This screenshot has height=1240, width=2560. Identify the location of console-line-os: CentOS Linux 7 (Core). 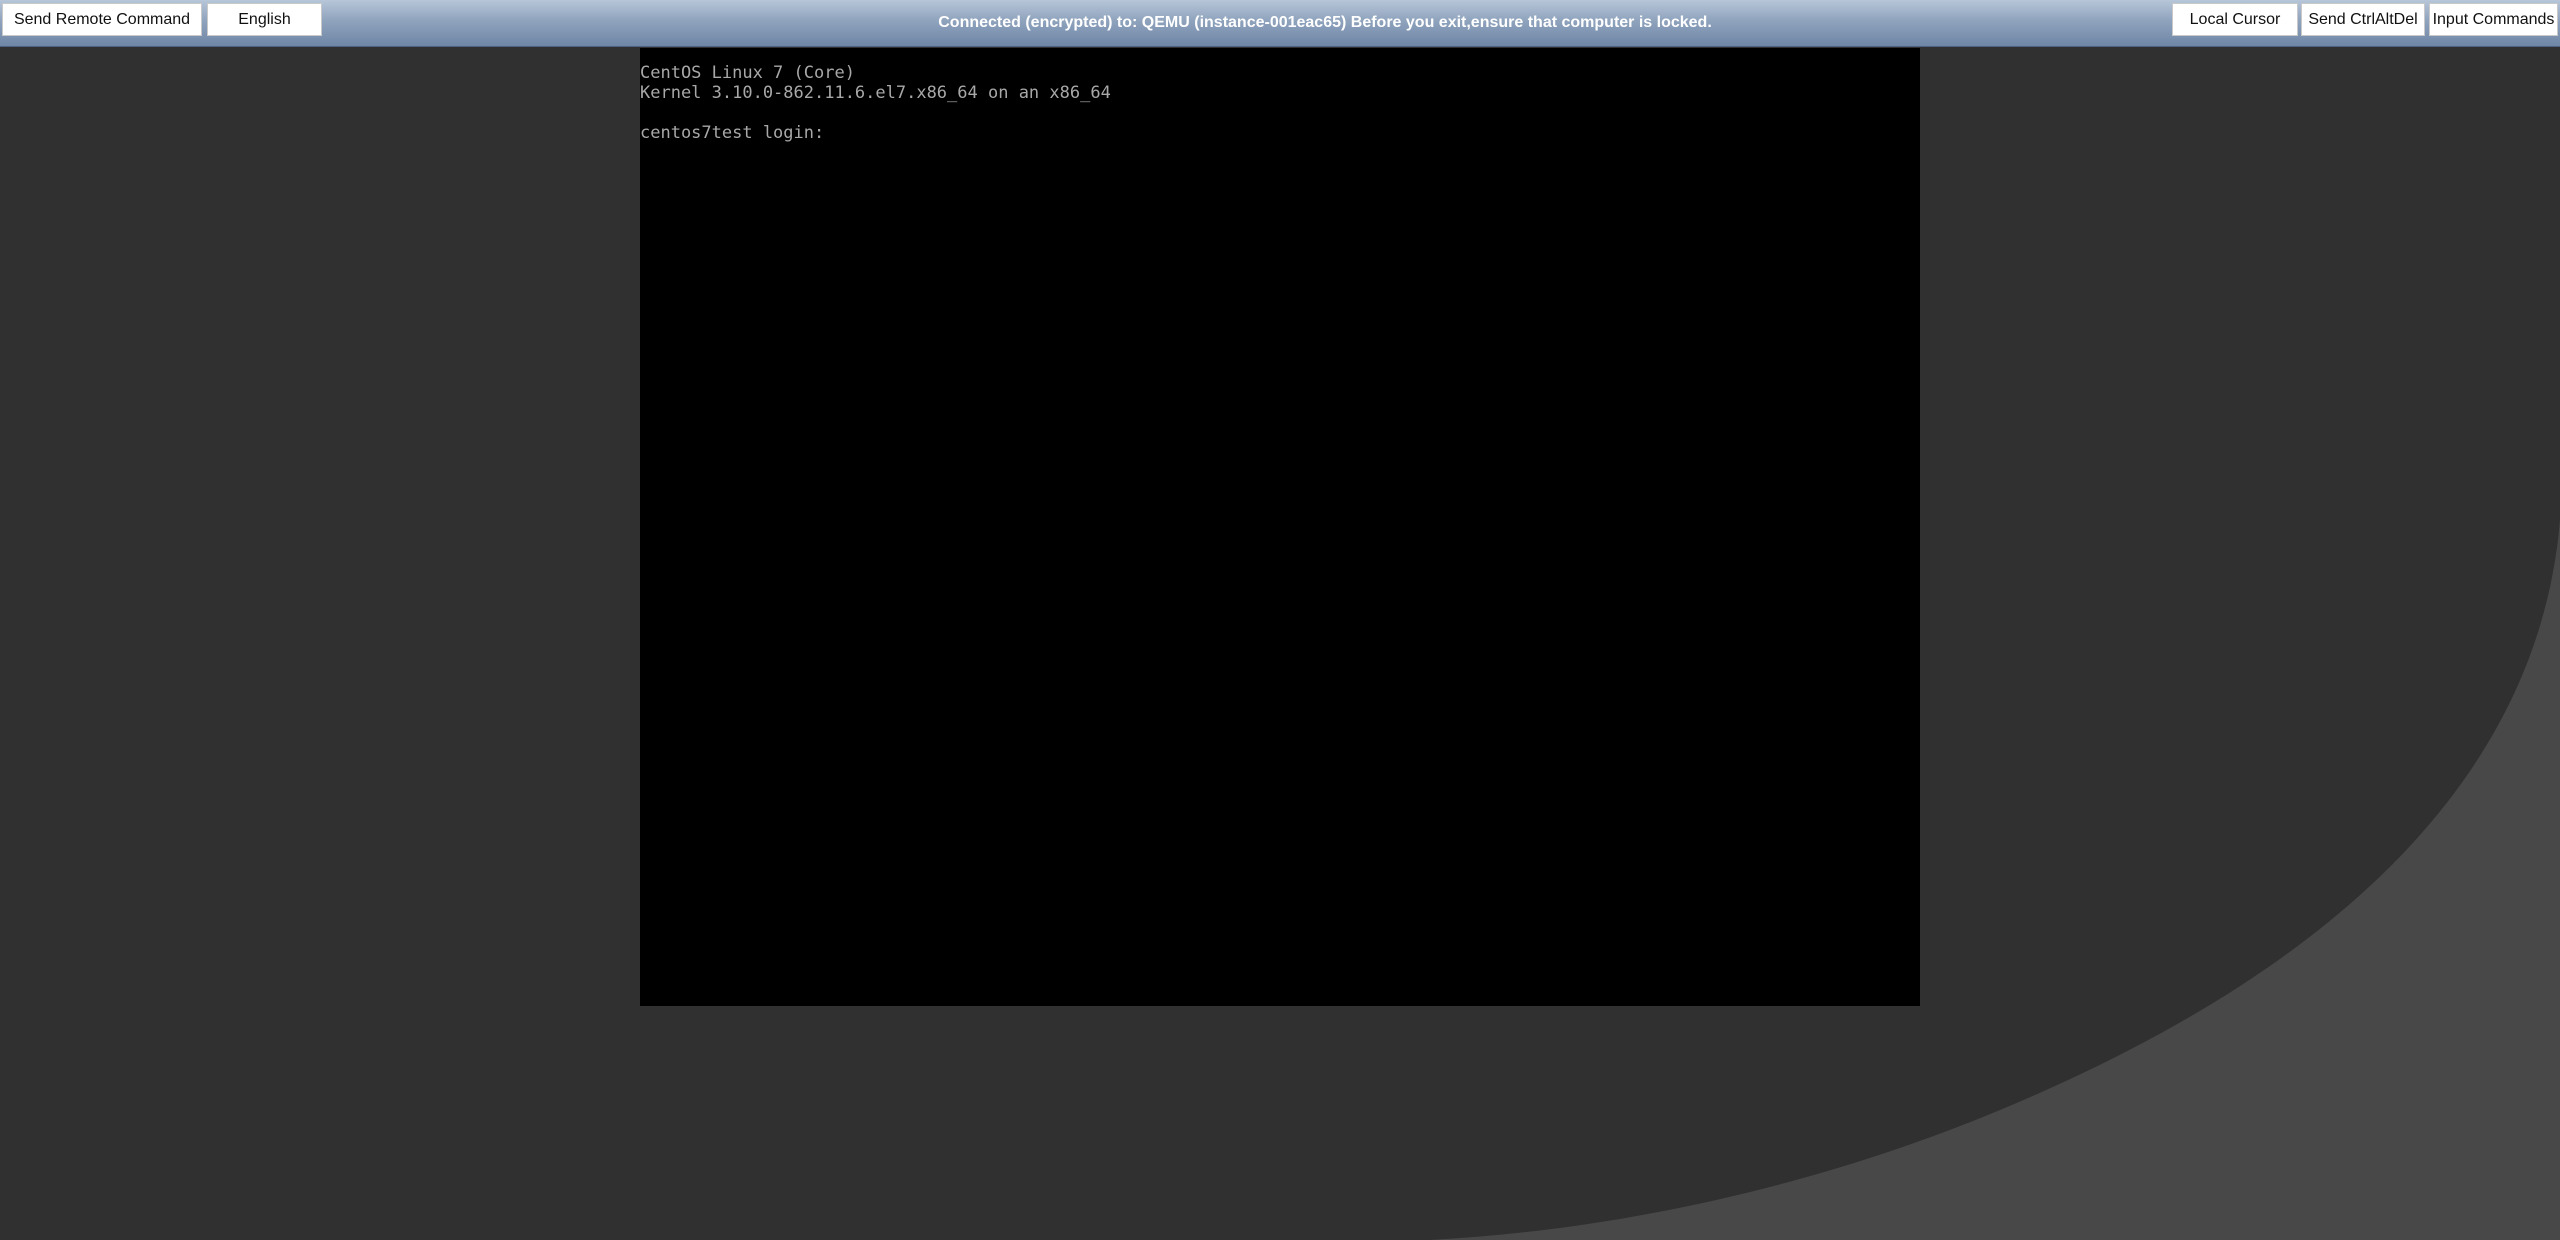
(747, 73).